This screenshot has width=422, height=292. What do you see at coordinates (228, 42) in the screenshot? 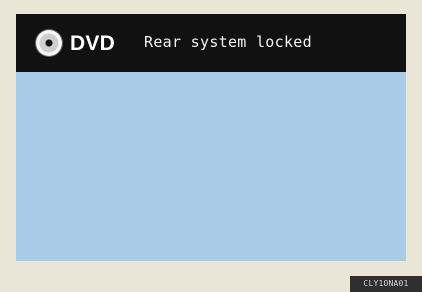
I see `status-message: Rear system locked` at bounding box center [228, 42].